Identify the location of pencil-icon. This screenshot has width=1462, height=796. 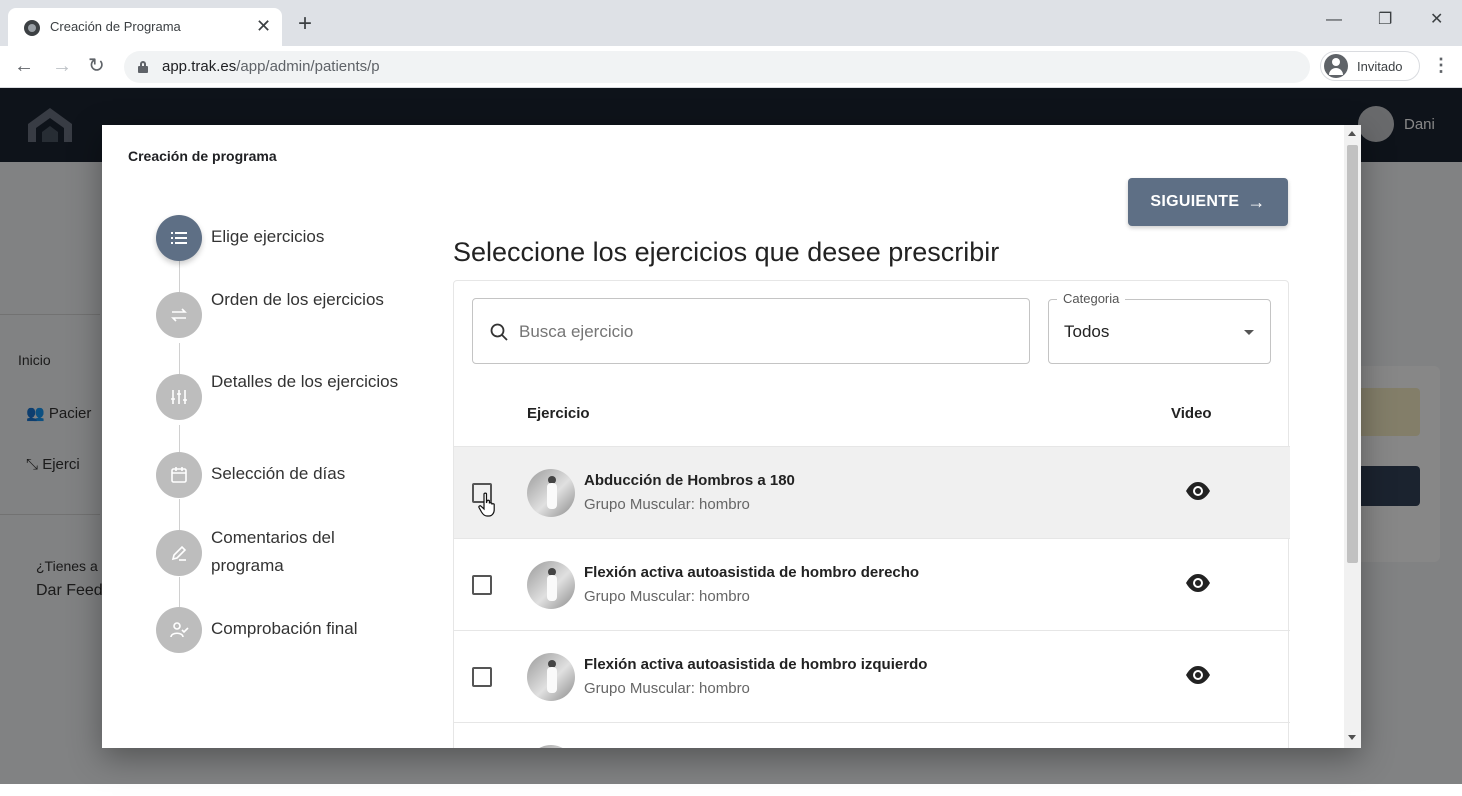
(179, 553).